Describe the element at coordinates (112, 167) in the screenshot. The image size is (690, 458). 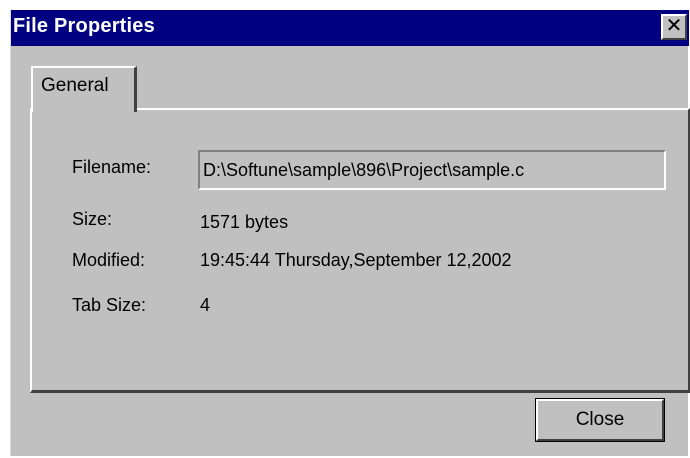
I see `filename-label: Filename:` at that location.